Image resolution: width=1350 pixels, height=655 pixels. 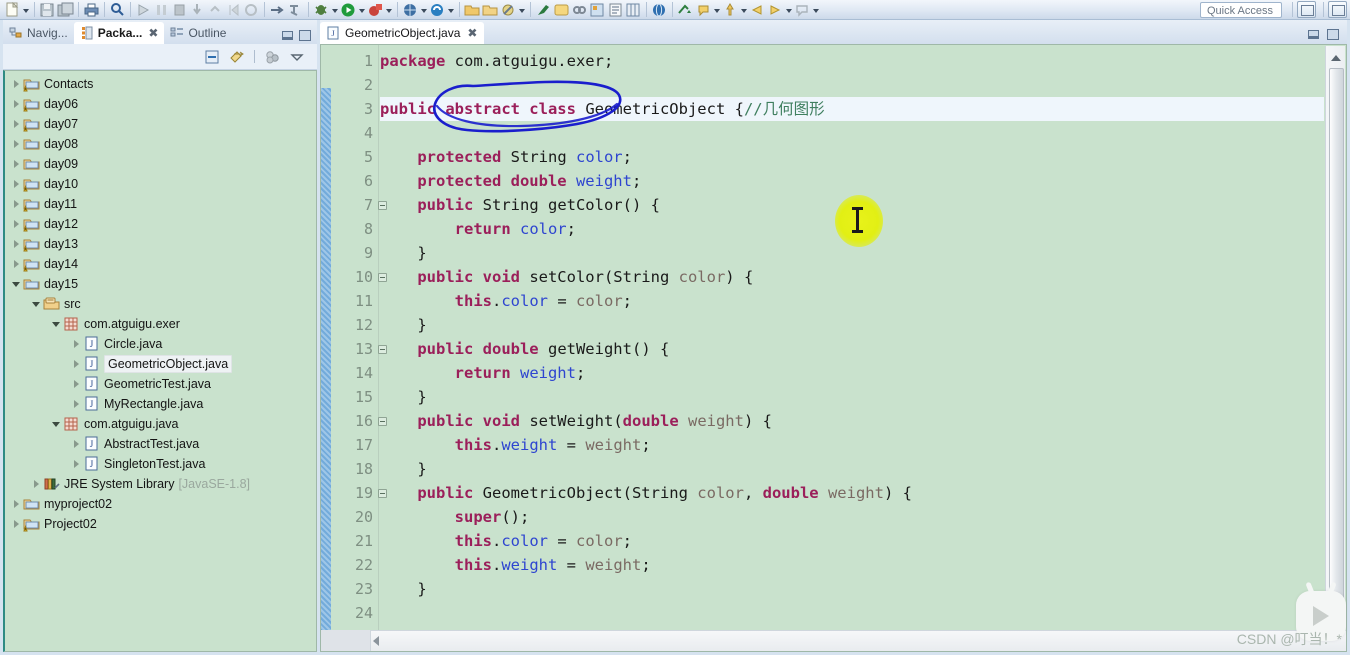 I want to click on code-line, so click(x=852, y=133).